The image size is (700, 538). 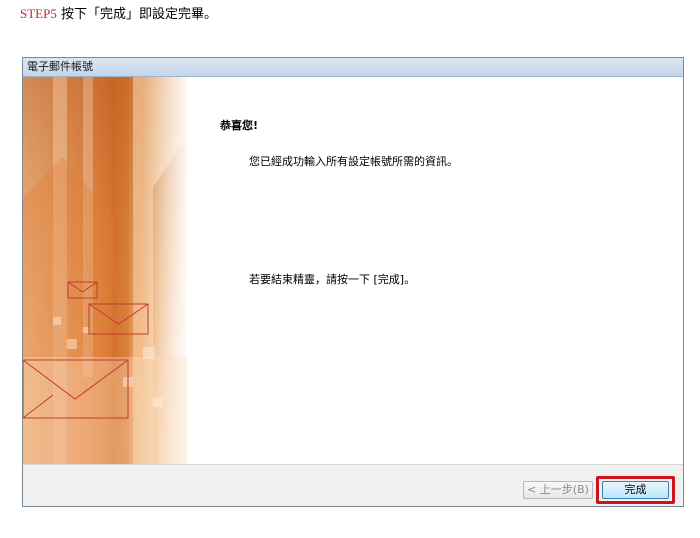 What do you see at coordinates (38, 13) in the screenshot?
I see `step-number: STEP5` at bounding box center [38, 13].